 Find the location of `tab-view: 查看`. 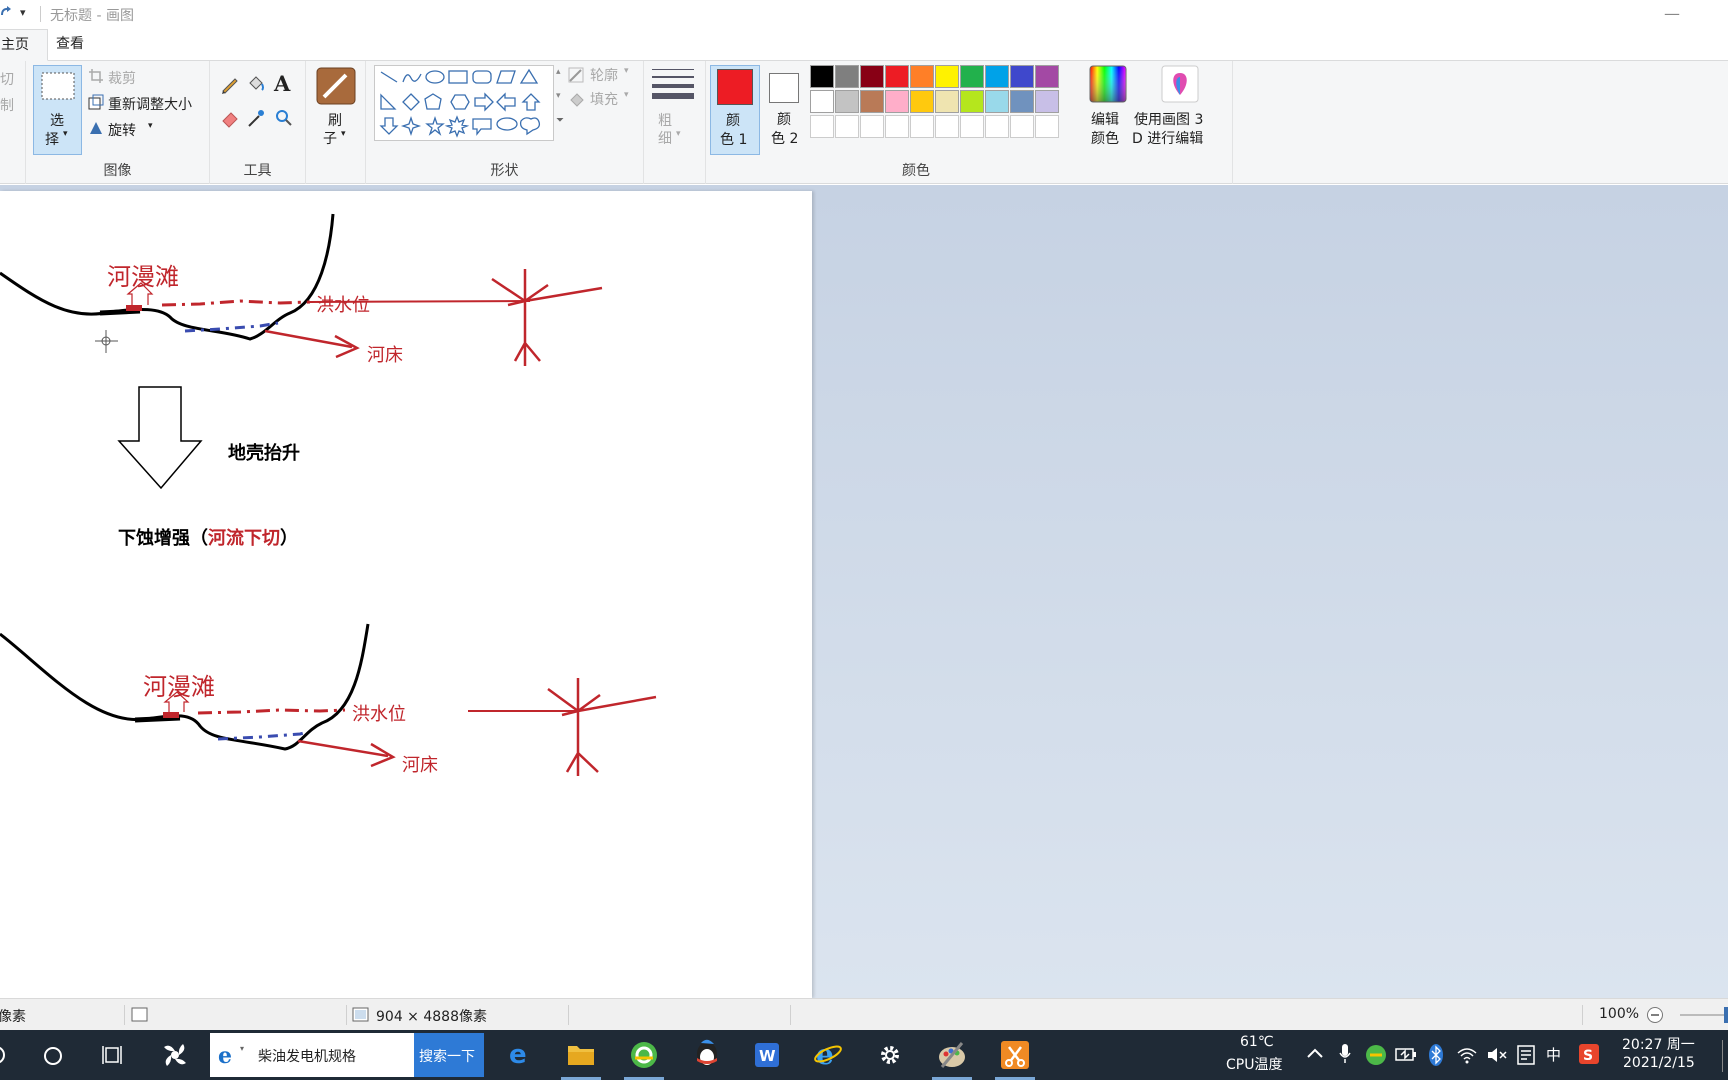

tab-view: 查看 is located at coordinates (70, 45).